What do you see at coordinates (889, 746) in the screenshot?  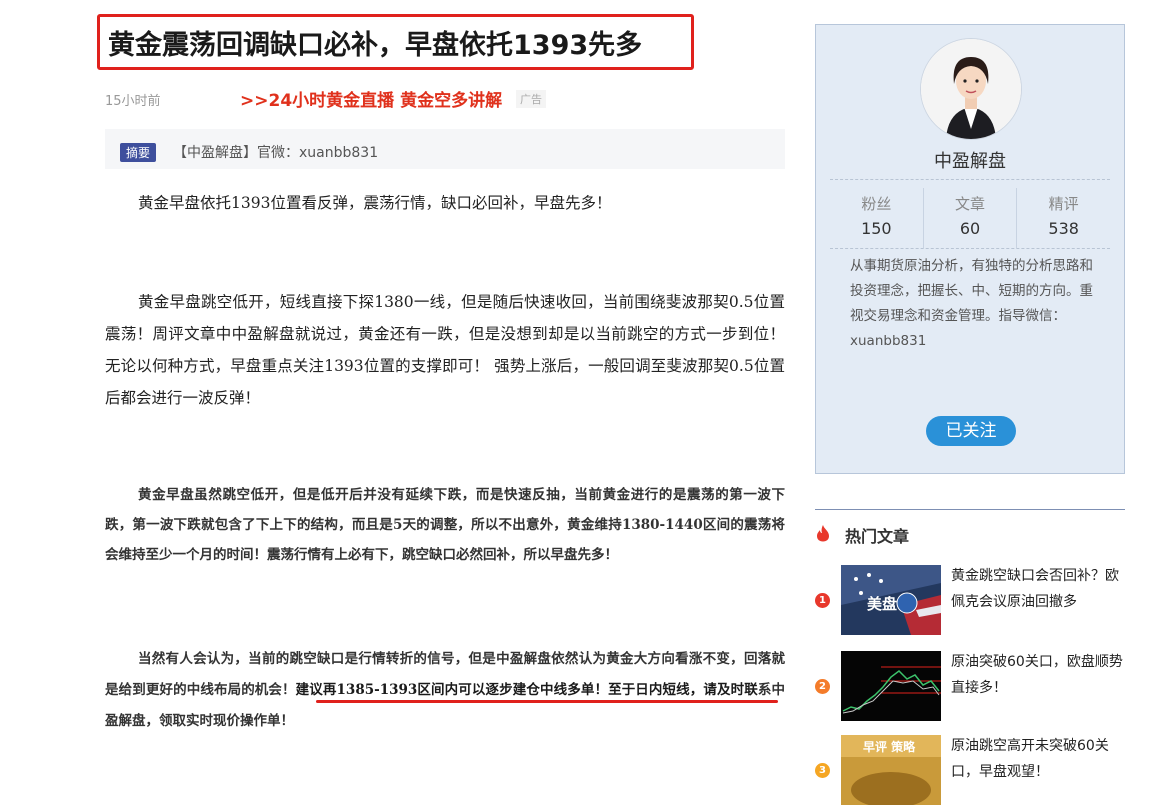 I see `thumb-caption: 早评 策略` at bounding box center [889, 746].